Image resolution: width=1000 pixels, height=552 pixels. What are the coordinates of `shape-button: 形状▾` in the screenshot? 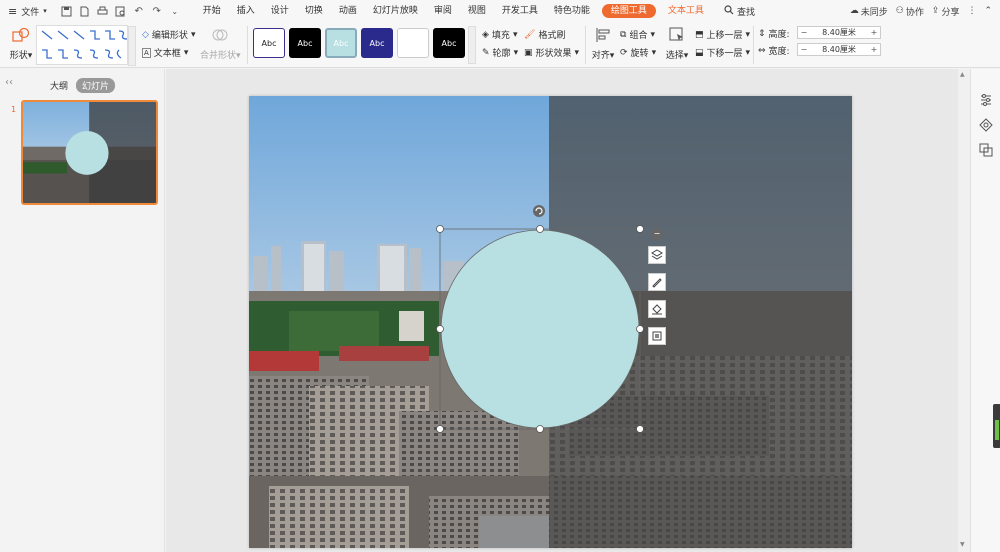 It's located at (21, 44).